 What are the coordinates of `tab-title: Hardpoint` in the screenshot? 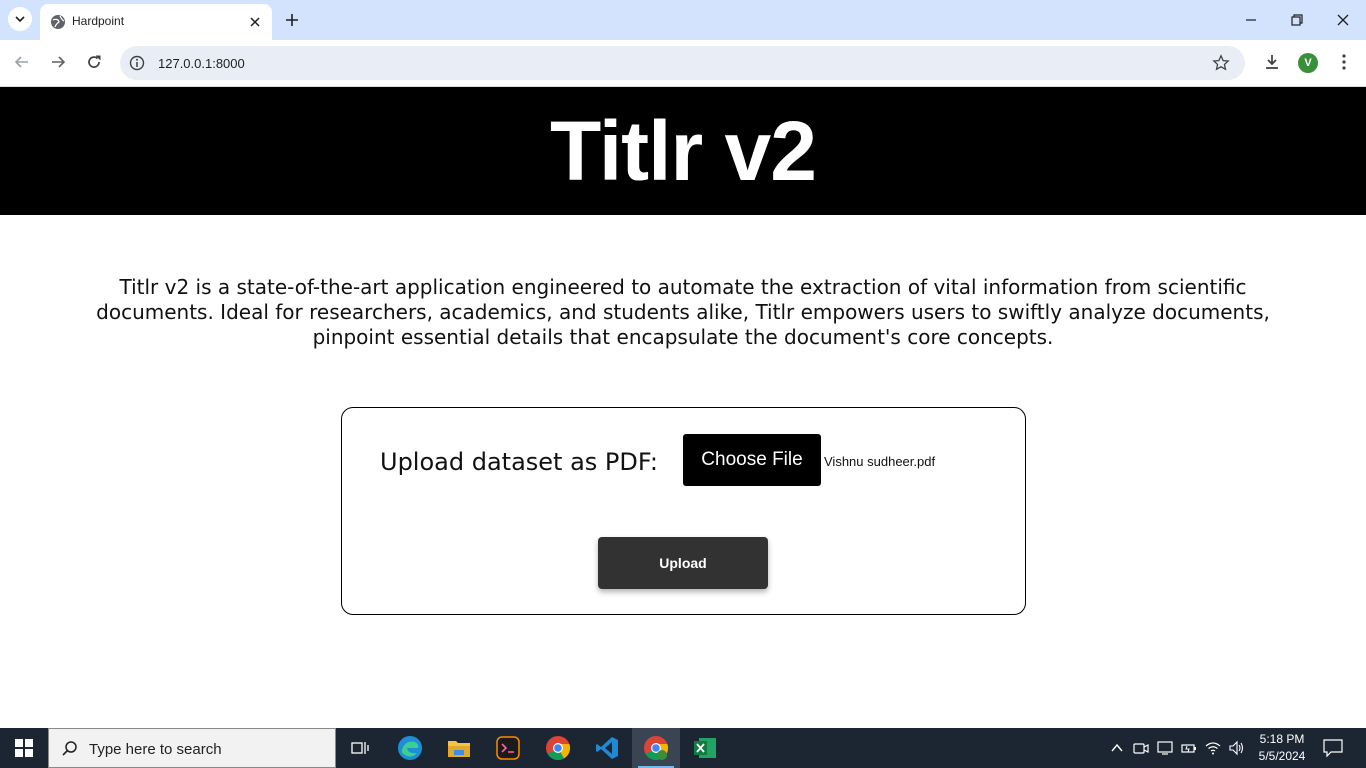 It's located at (98, 21).